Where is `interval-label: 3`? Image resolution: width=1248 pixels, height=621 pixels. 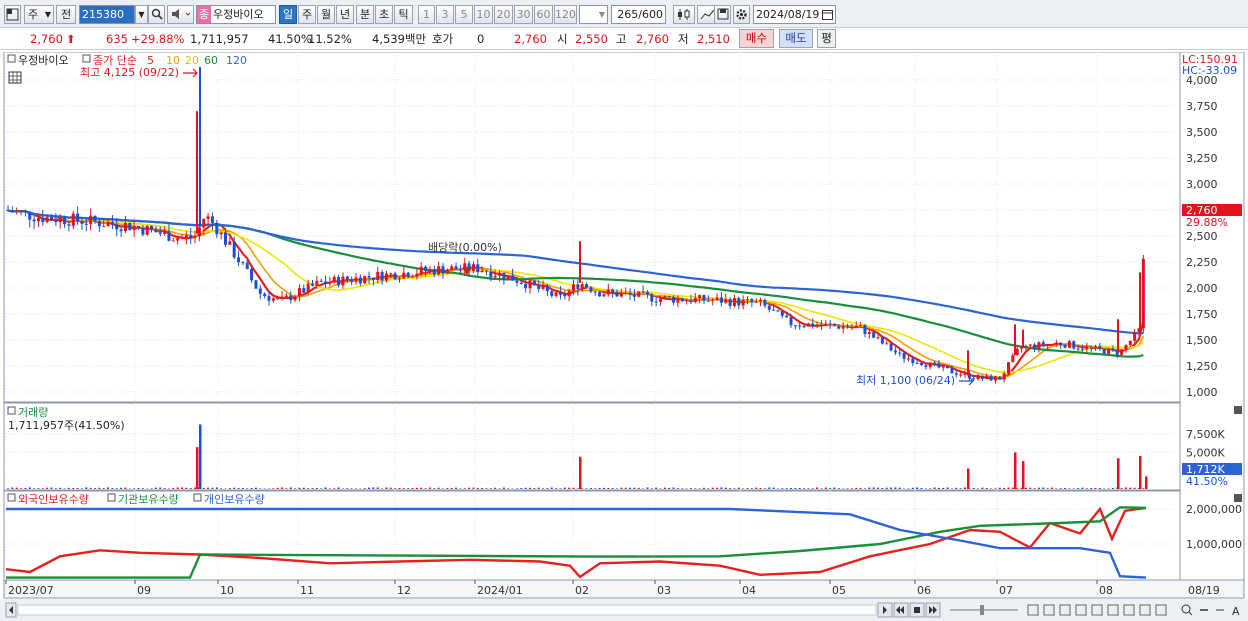 interval-label: 3 is located at coordinates (445, 14).